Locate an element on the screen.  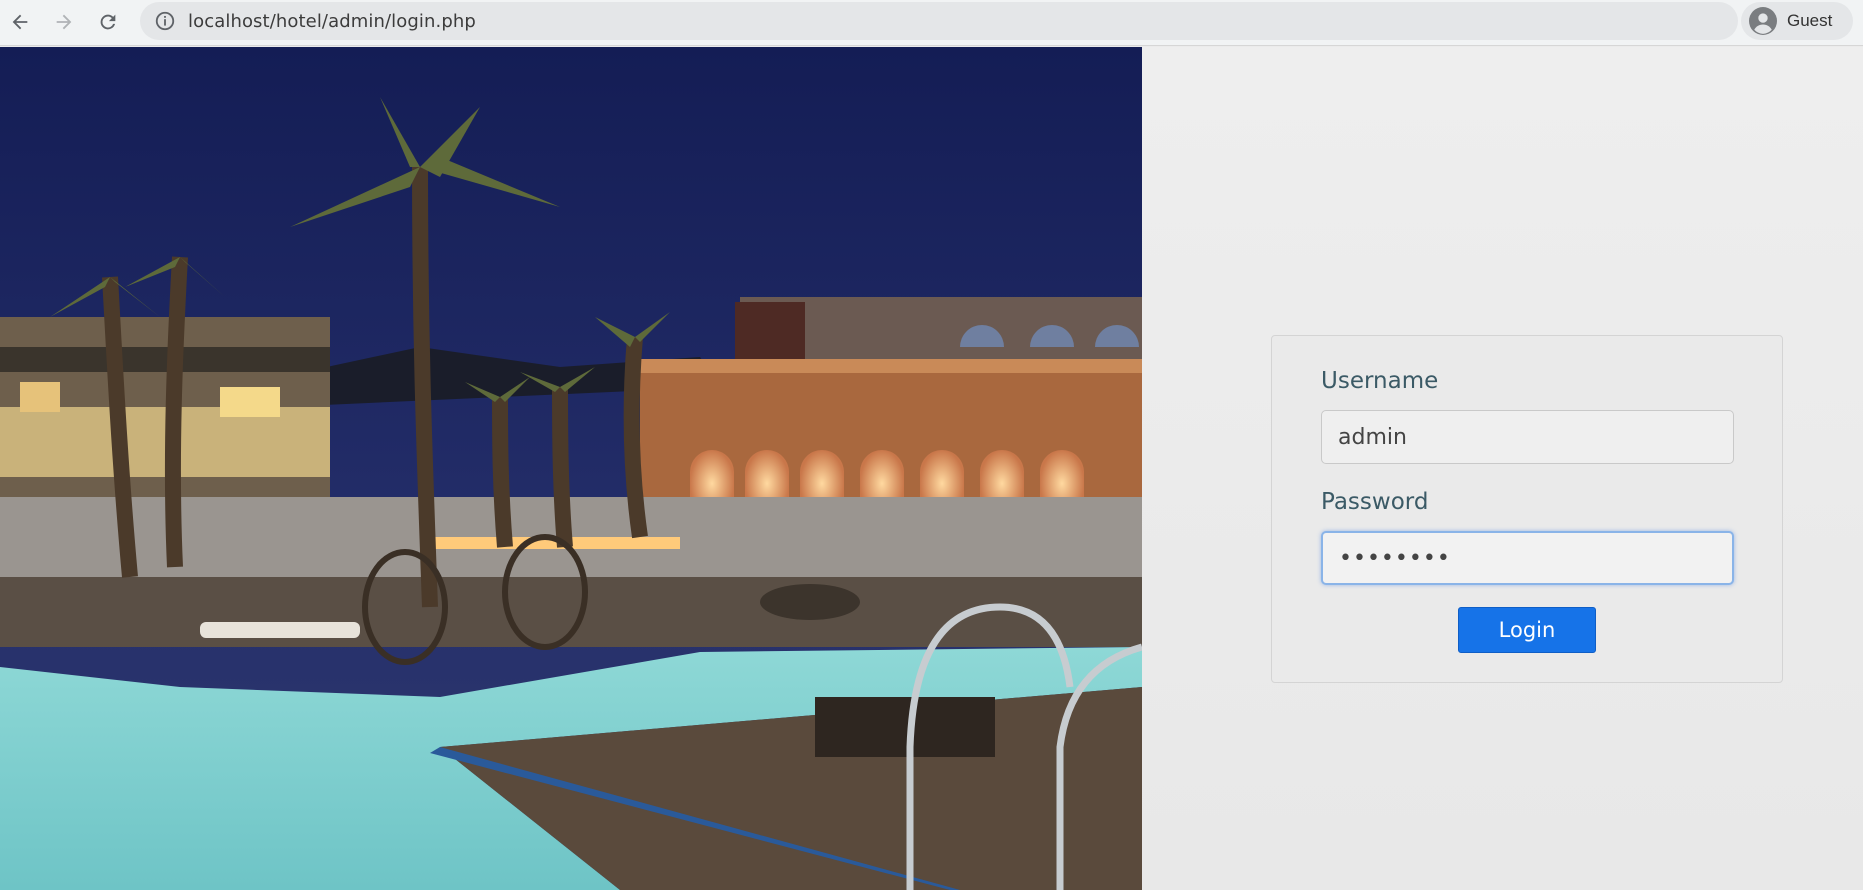
reload-icon is located at coordinates (108, 22).